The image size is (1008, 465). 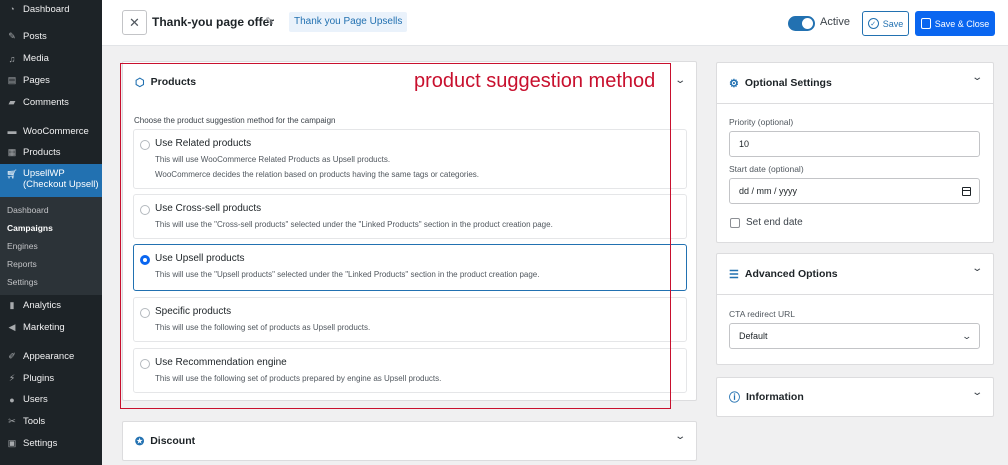 I want to click on option-title: Use Recommendation engine, so click(x=221, y=362).